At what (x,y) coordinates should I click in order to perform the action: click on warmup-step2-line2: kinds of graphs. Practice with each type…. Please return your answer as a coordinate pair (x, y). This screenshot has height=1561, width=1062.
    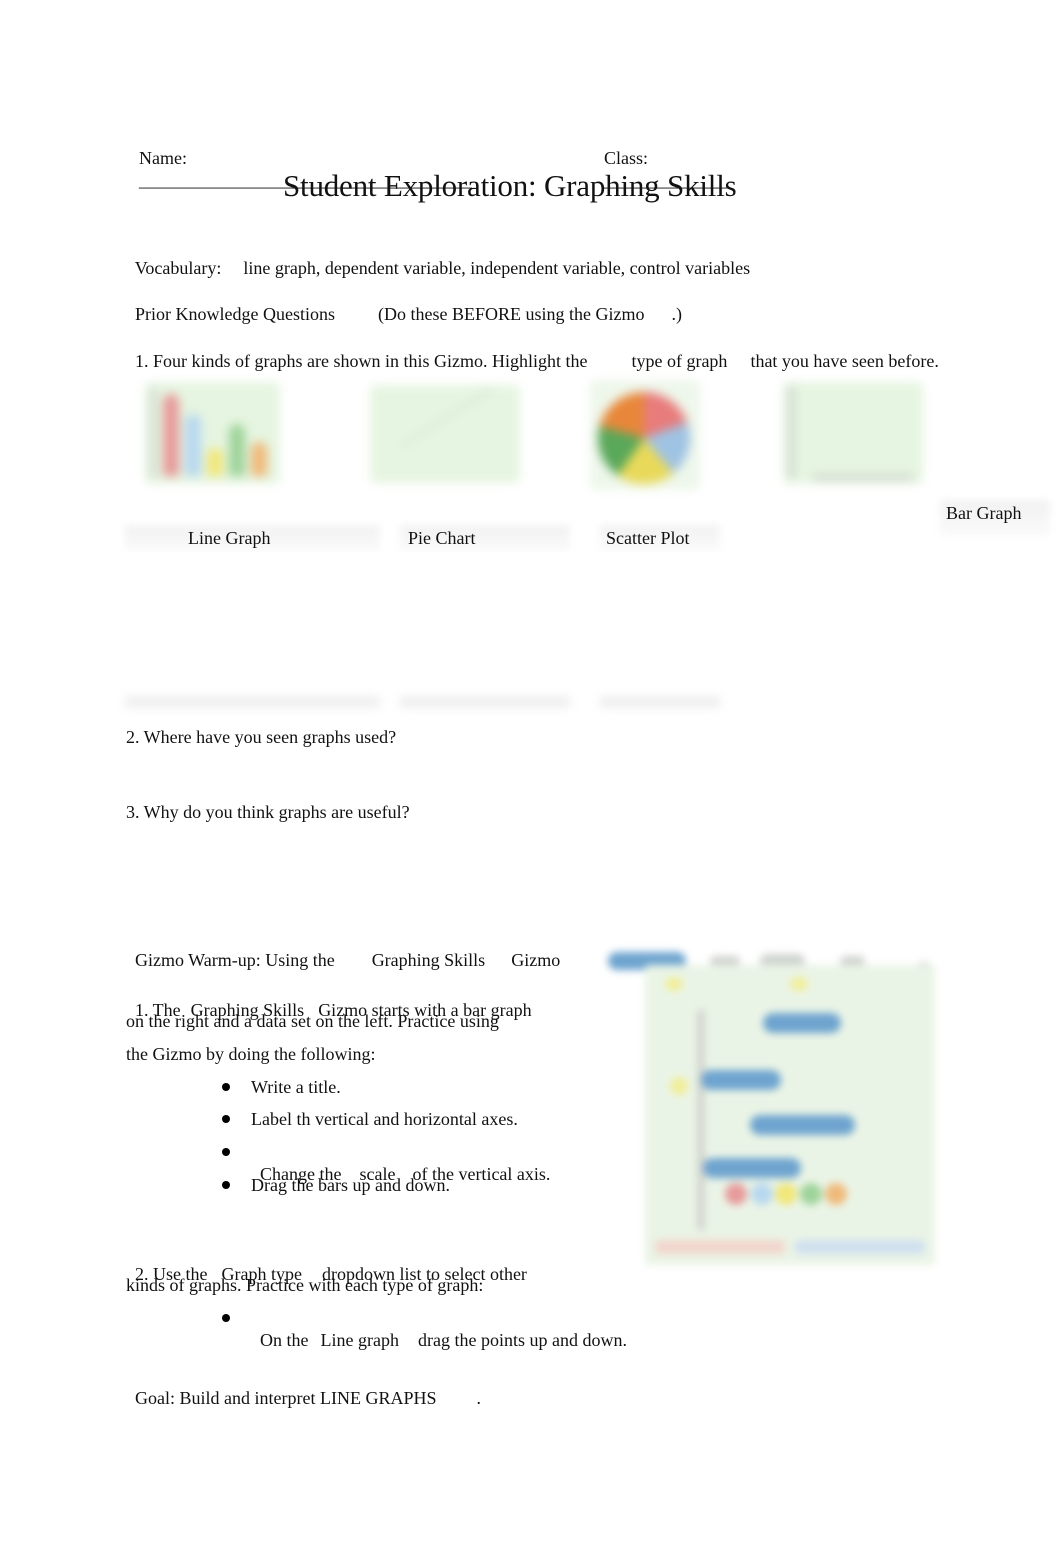
    Looking at the image, I should click on (305, 1285).